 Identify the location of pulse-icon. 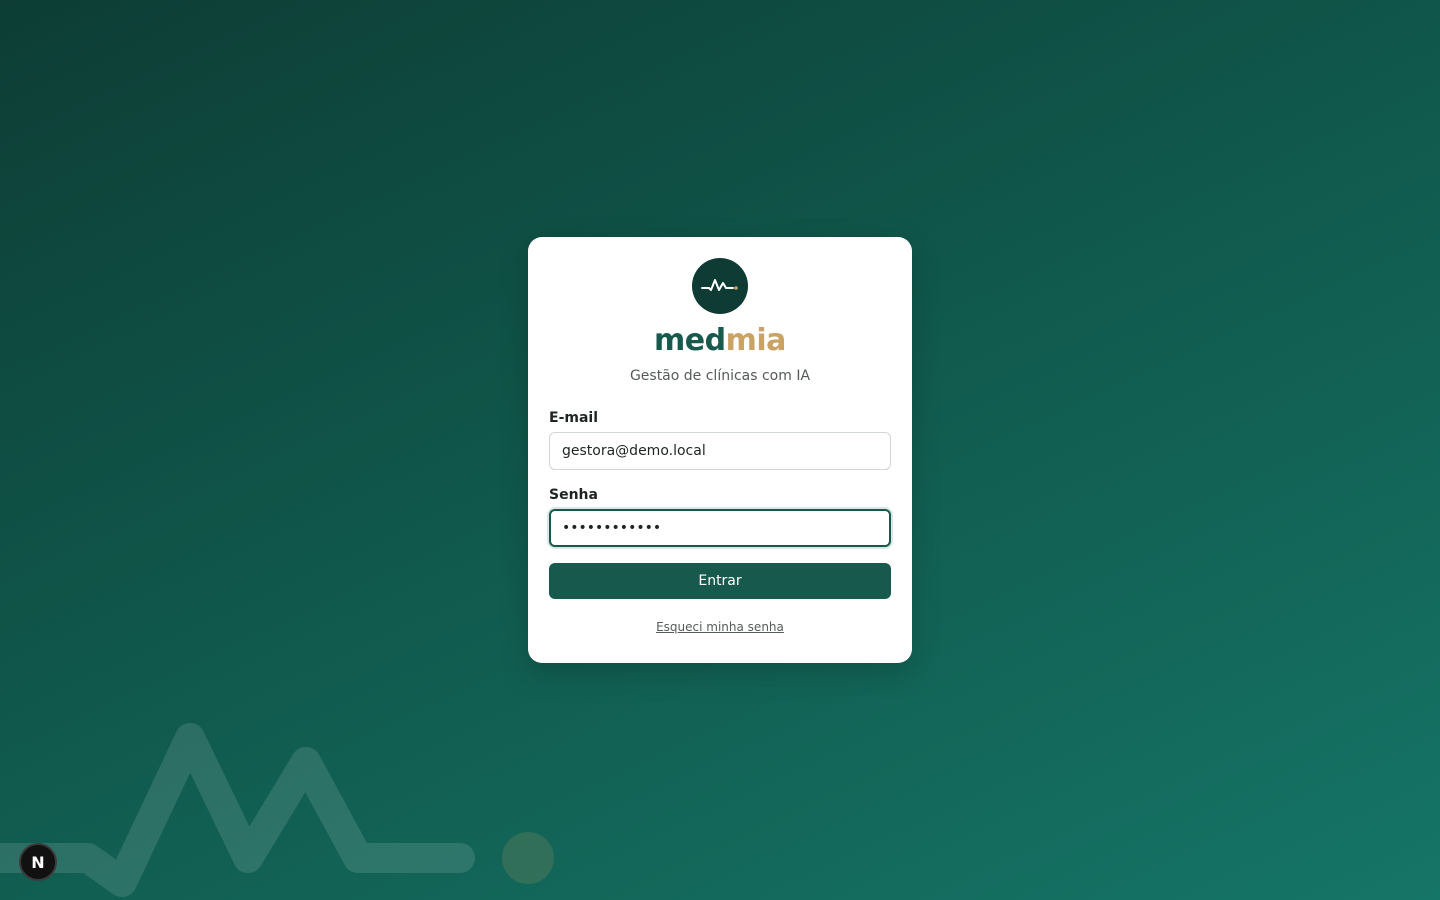
(719, 285).